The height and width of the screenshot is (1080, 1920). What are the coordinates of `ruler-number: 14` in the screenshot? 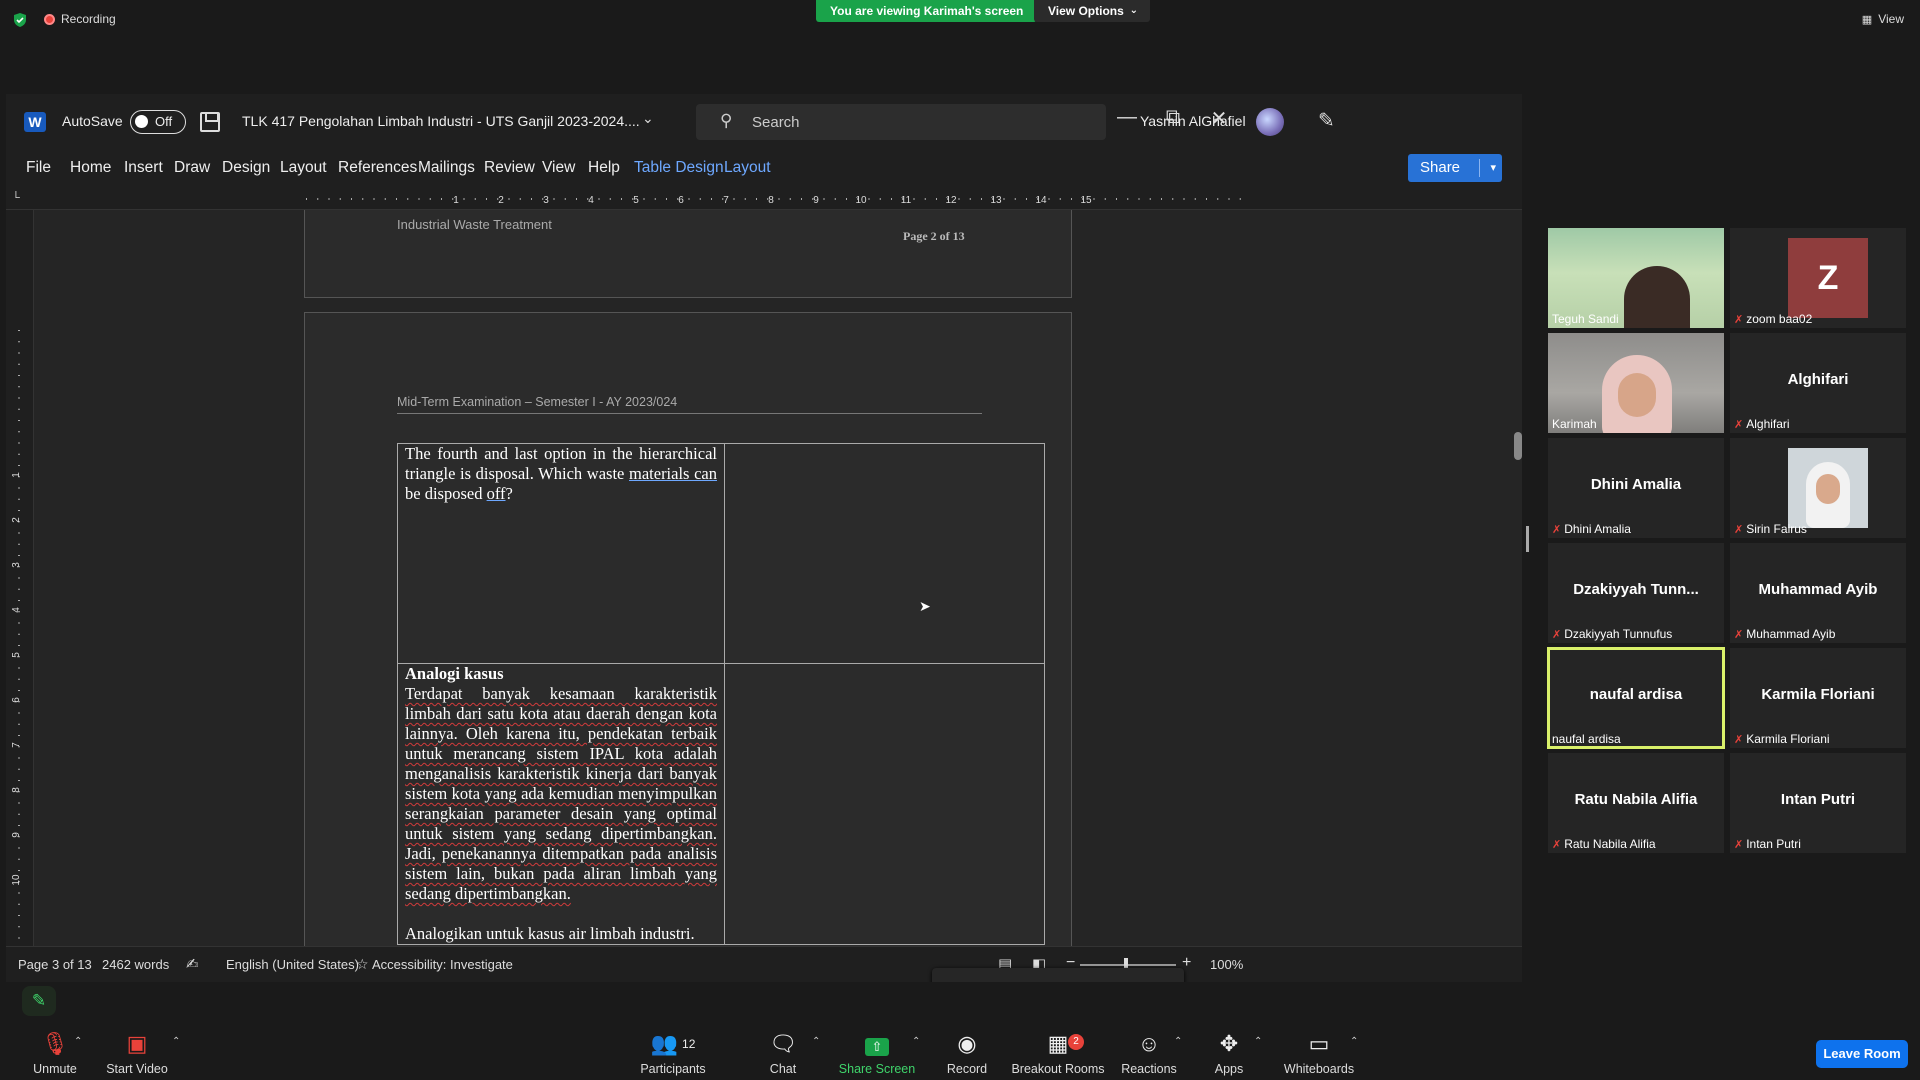 It's located at (1041, 199).